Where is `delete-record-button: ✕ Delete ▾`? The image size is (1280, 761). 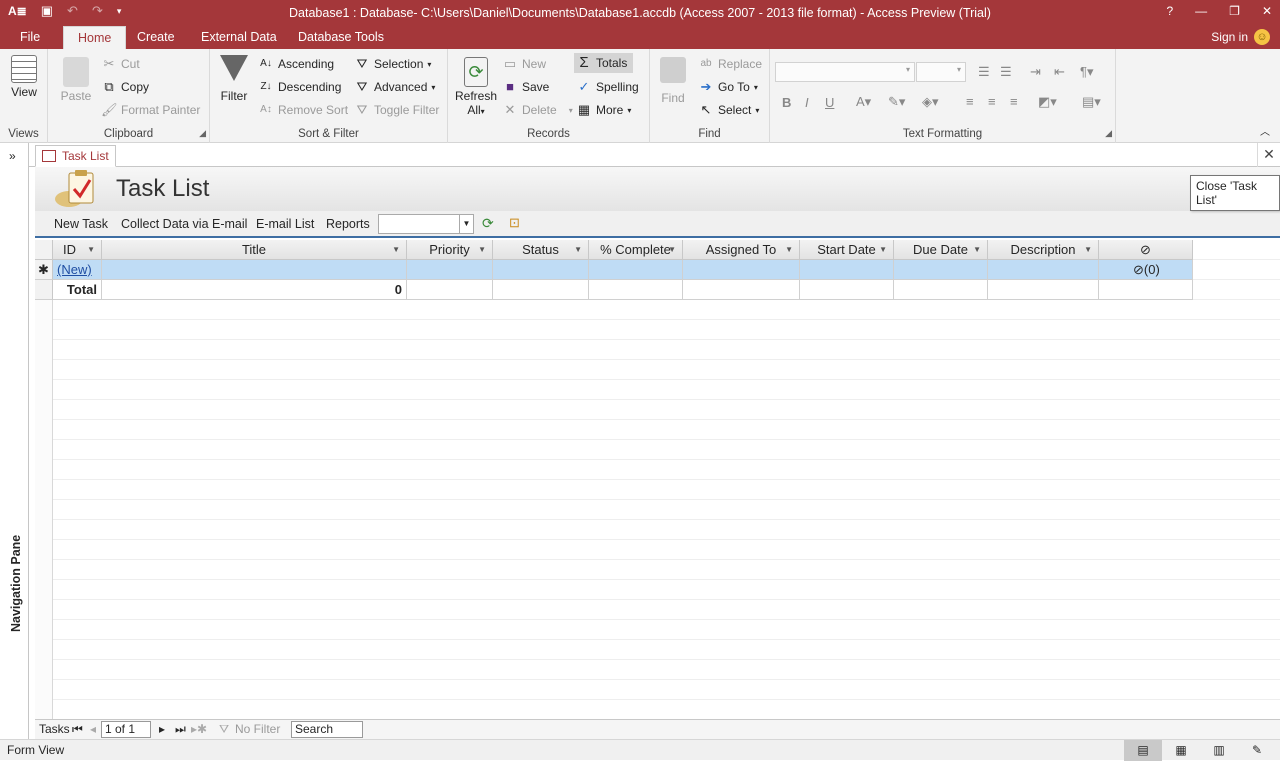 delete-record-button: ✕ Delete ▾ is located at coordinates (537, 110).